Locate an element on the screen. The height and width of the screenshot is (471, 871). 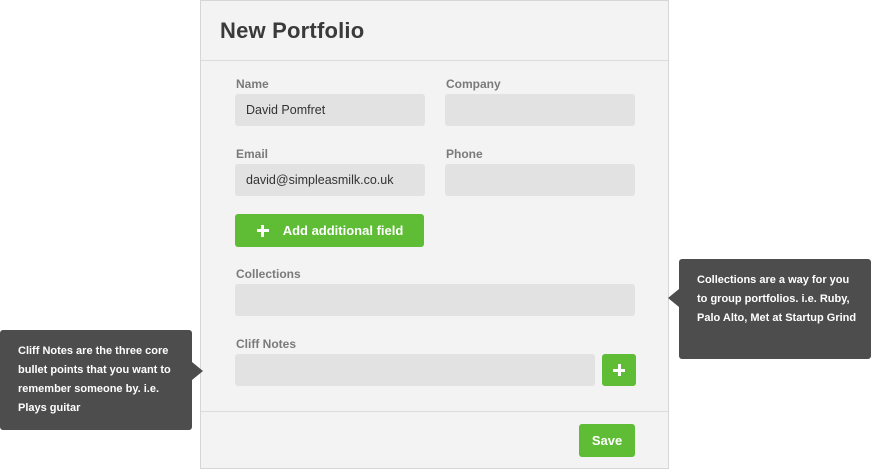
cliff-notes-field is located at coordinates (415, 370).